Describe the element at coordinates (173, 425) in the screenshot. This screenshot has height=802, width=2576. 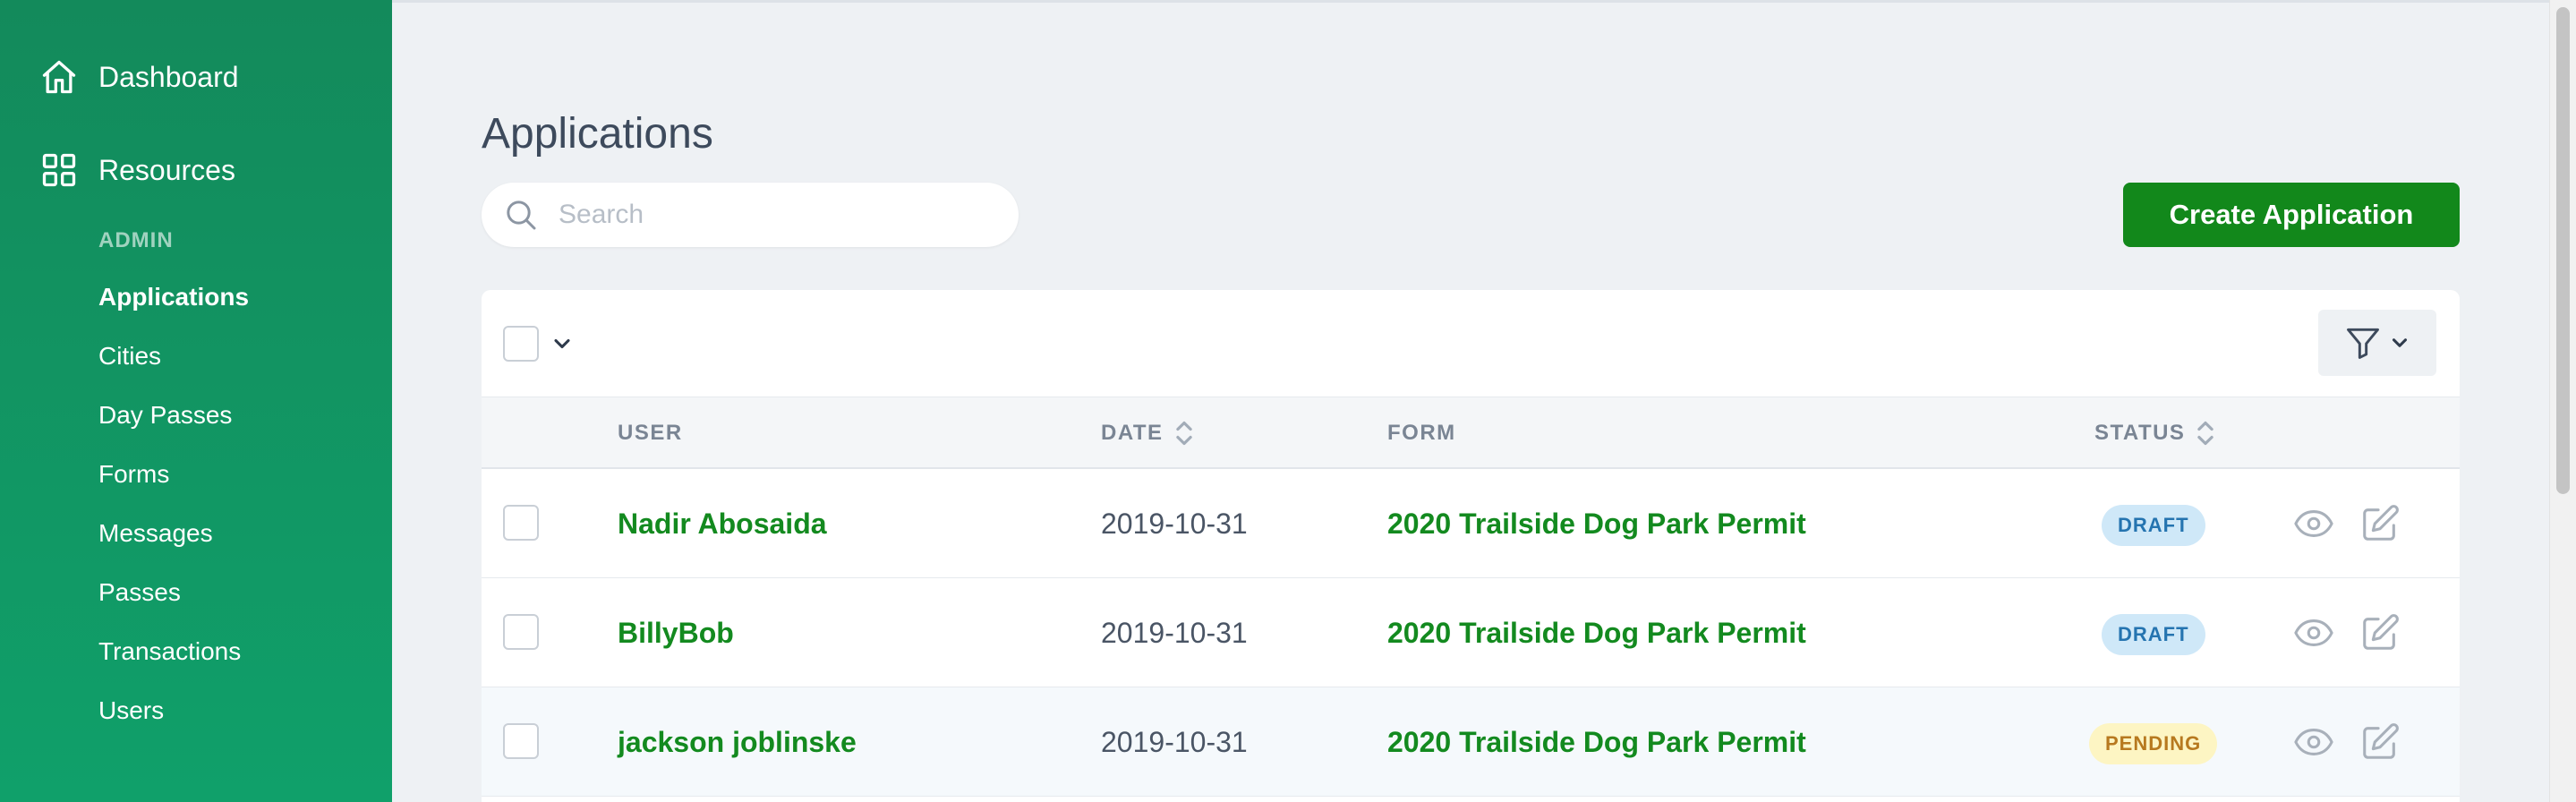
I see `sidebar-item-day-passes: Day Passes` at that location.